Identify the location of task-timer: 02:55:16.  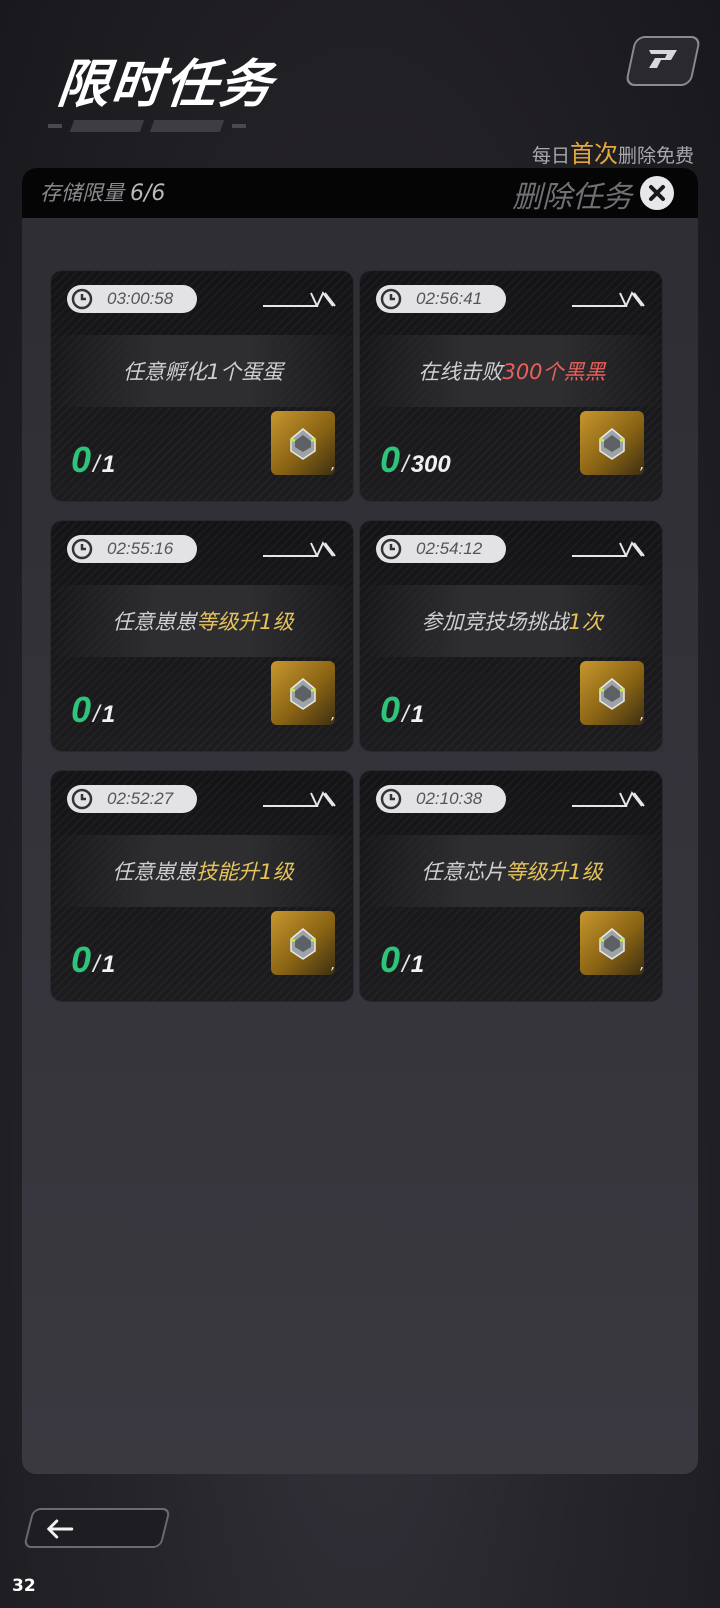
(132, 549).